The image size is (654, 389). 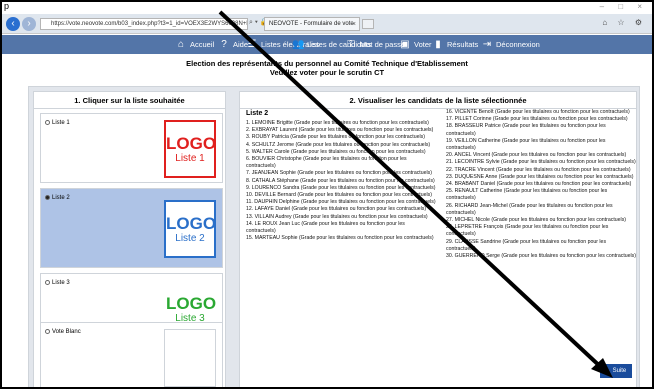 What do you see at coordinates (423, 44) in the screenshot?
I see `nav-label: Voter` at bounding box center [423, 44].